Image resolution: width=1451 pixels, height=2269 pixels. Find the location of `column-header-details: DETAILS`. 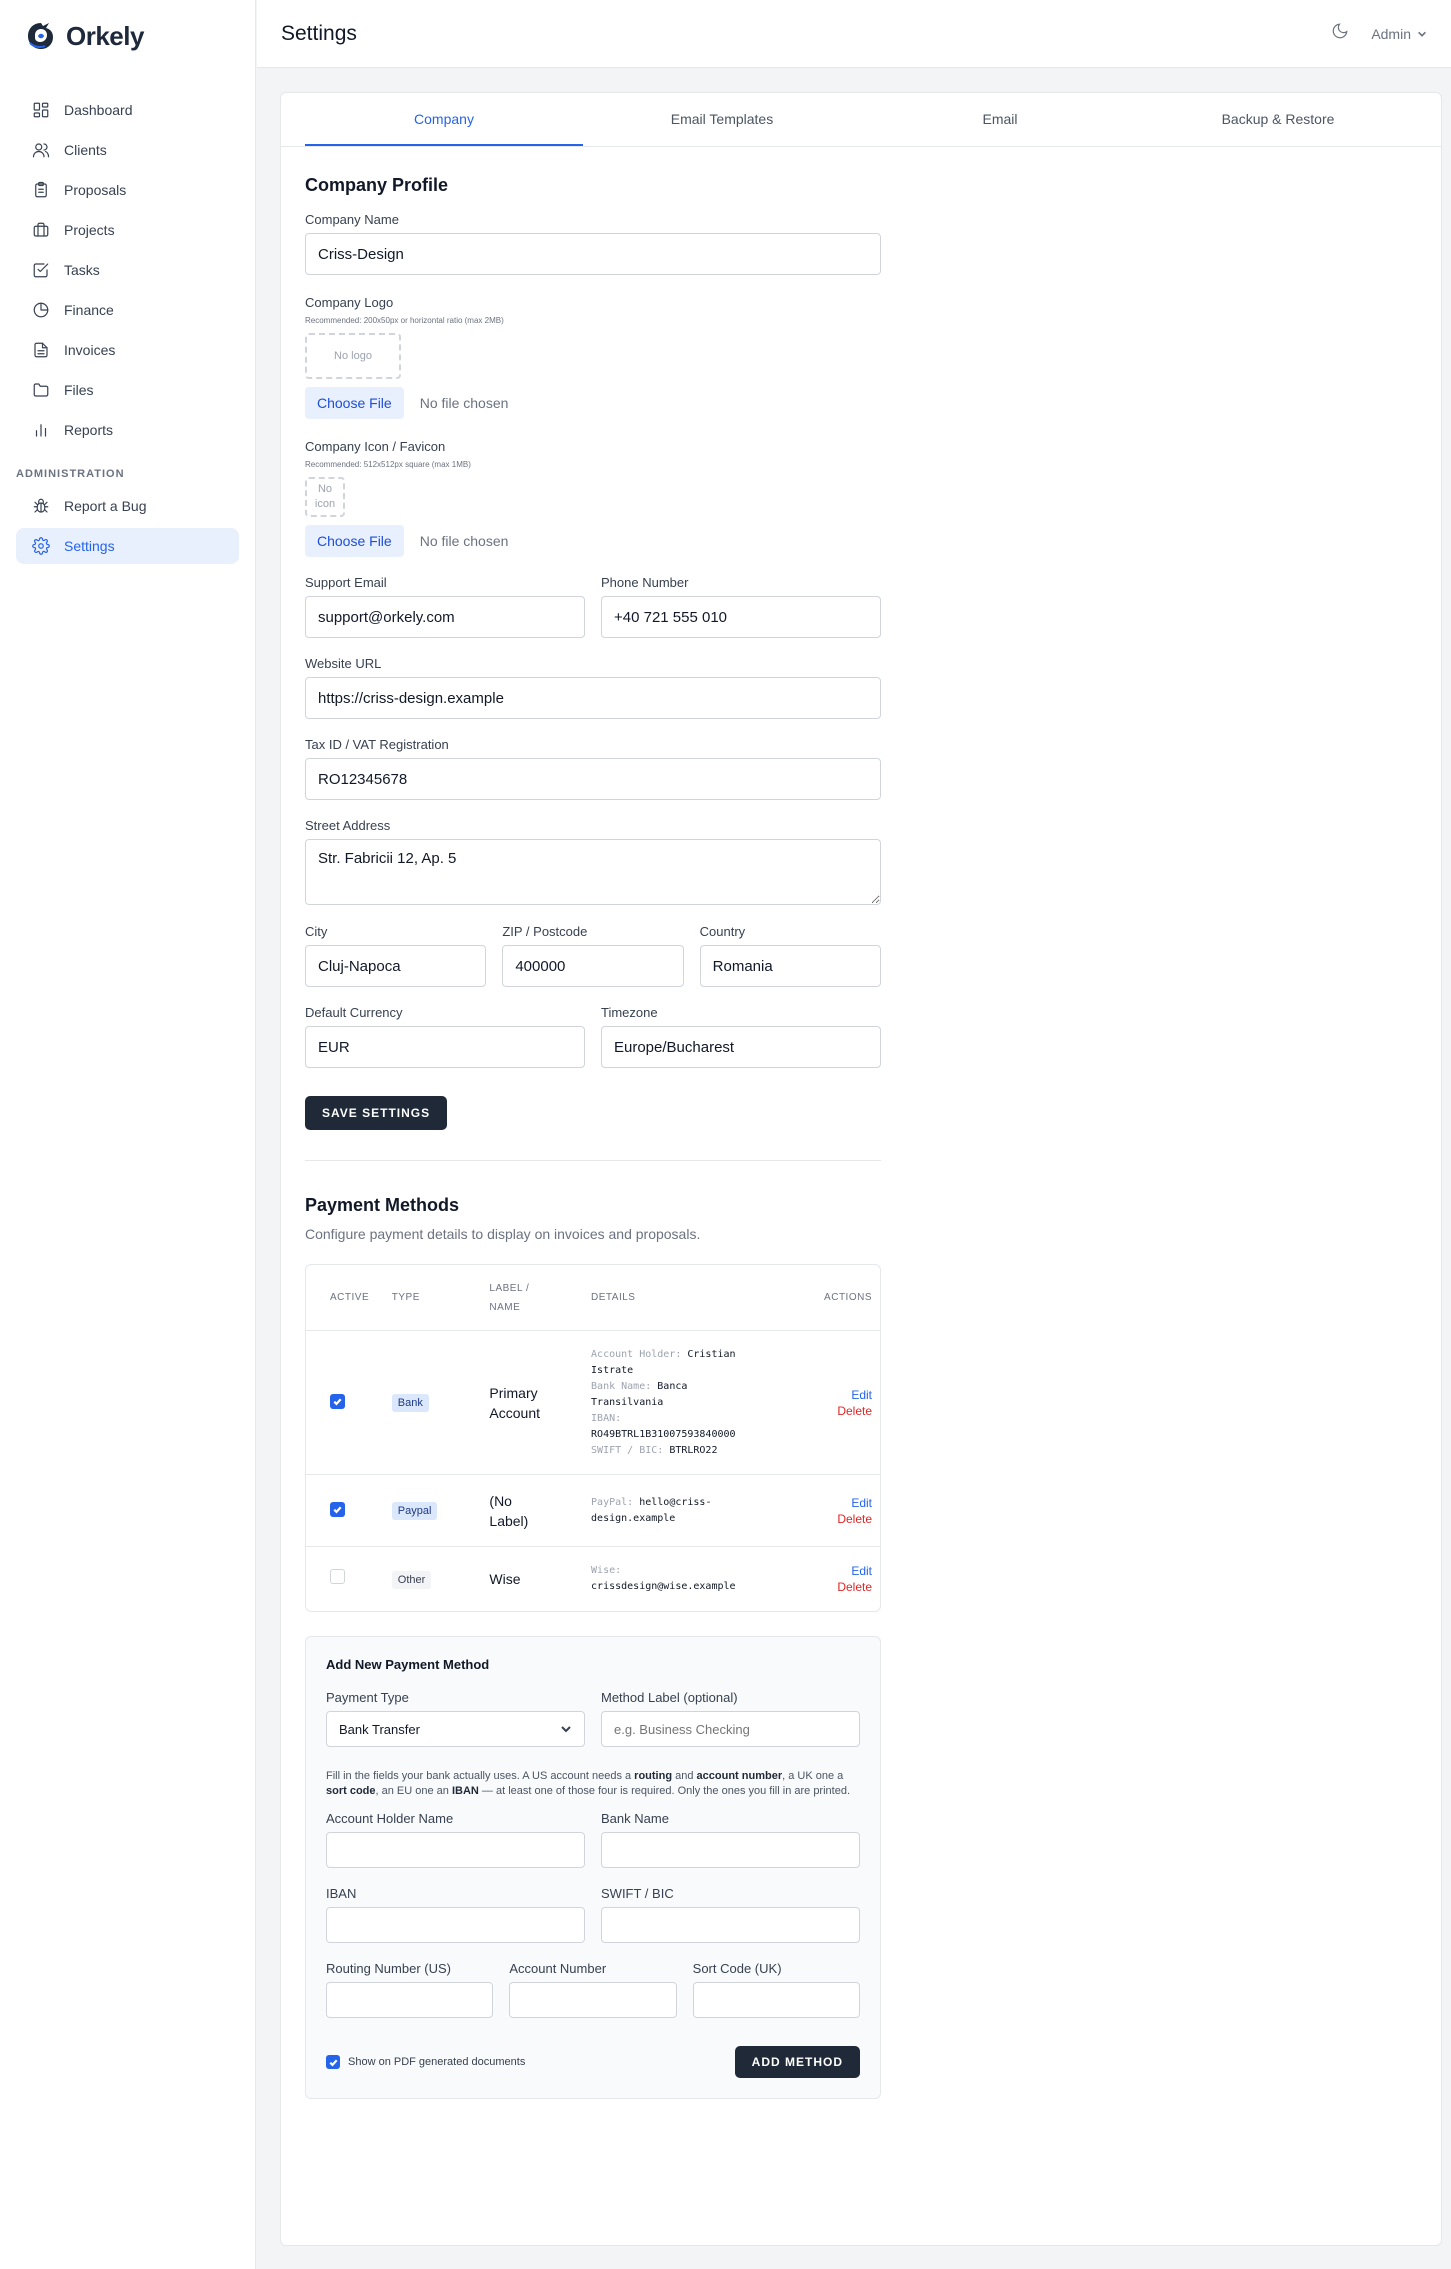

column-header-details: DETAILS is located at coordinates (613, 1297).